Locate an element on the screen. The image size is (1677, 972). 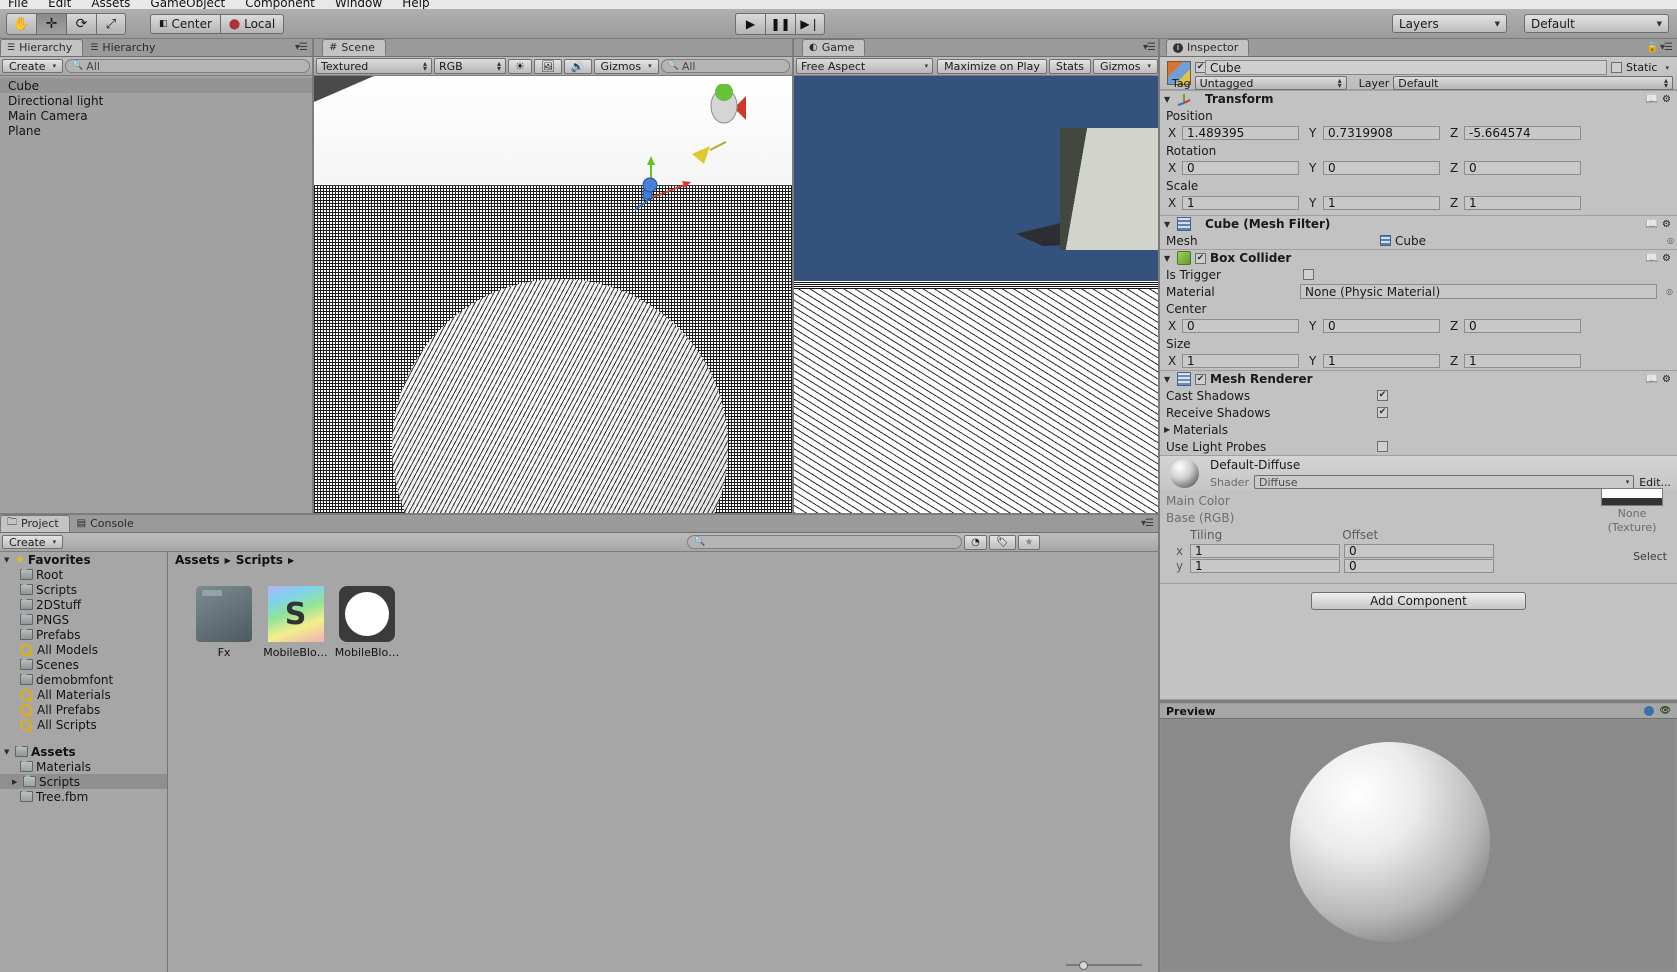
position-y-input: 0.7319908 is located at coordinates (1381, 133).